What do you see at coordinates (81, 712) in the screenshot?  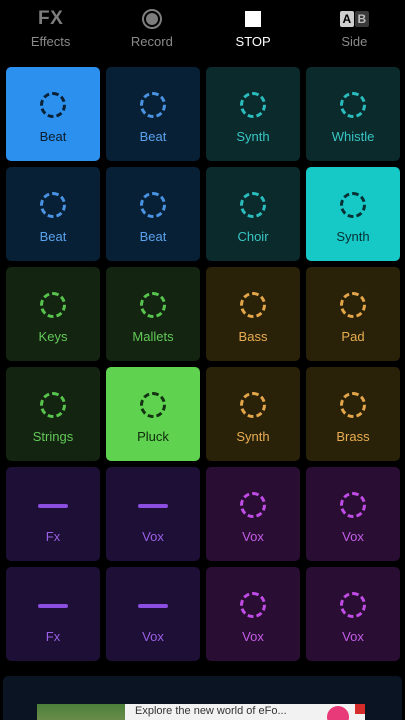 I see `ad-image` at bounding box center [81, 712].